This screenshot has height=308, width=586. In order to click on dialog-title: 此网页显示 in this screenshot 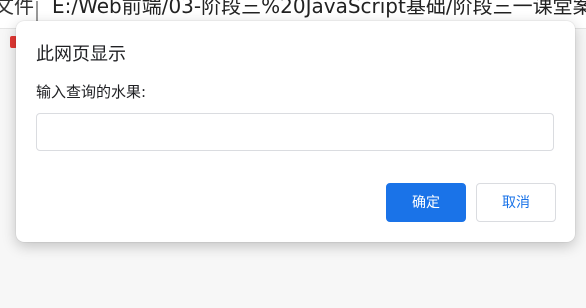, I will do `click(81, 54)`.